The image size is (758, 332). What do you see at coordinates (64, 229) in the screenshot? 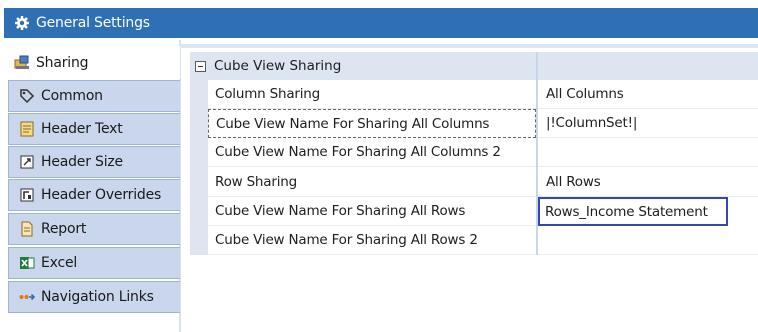
I see `sidebar-item-label: Report` at bounding box center [64, 229].